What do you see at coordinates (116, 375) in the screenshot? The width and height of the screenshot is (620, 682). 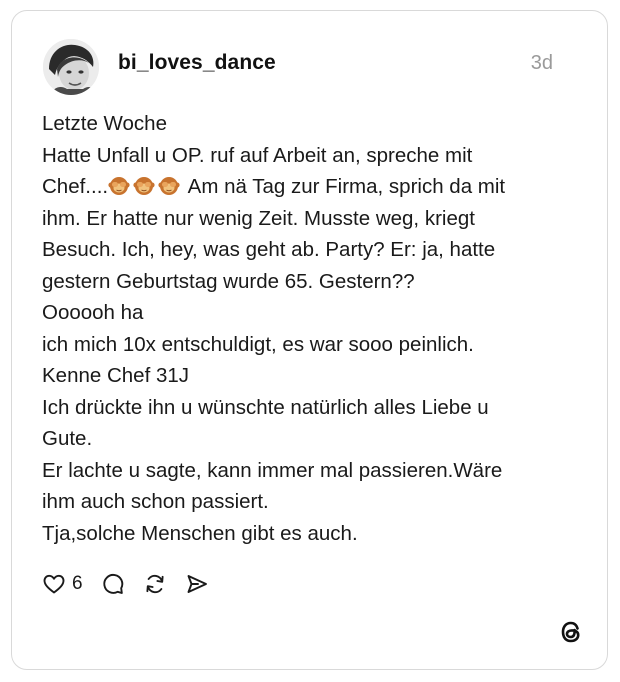 I see `post-line: Kenne Chef 31J` at bounding box center [116, 375].